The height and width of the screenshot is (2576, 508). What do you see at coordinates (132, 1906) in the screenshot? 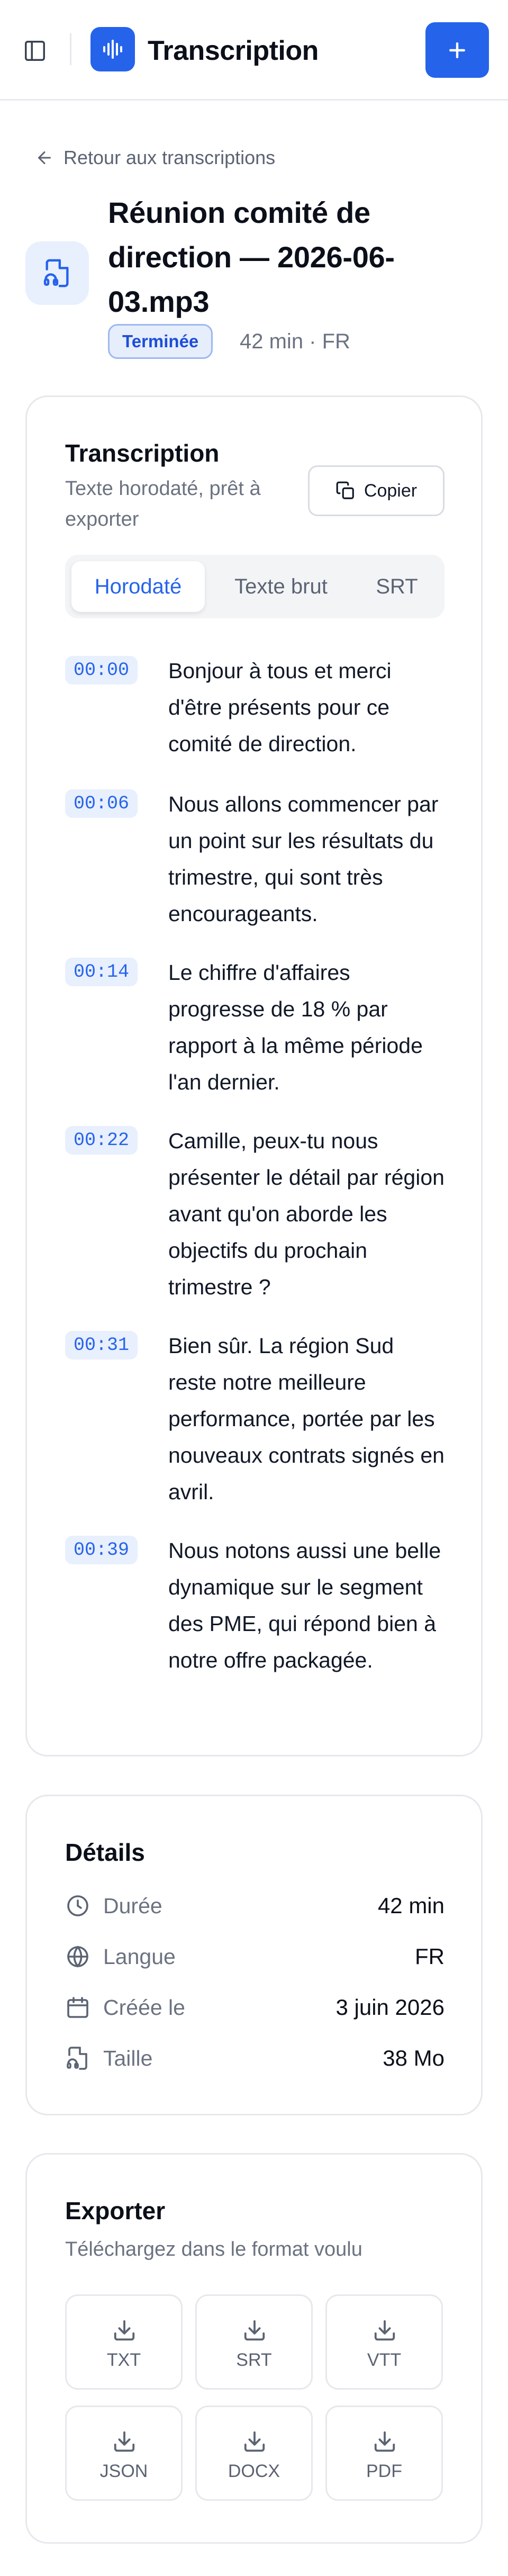
I see `detail-label: Durée` at bounding box center [132, 1906].